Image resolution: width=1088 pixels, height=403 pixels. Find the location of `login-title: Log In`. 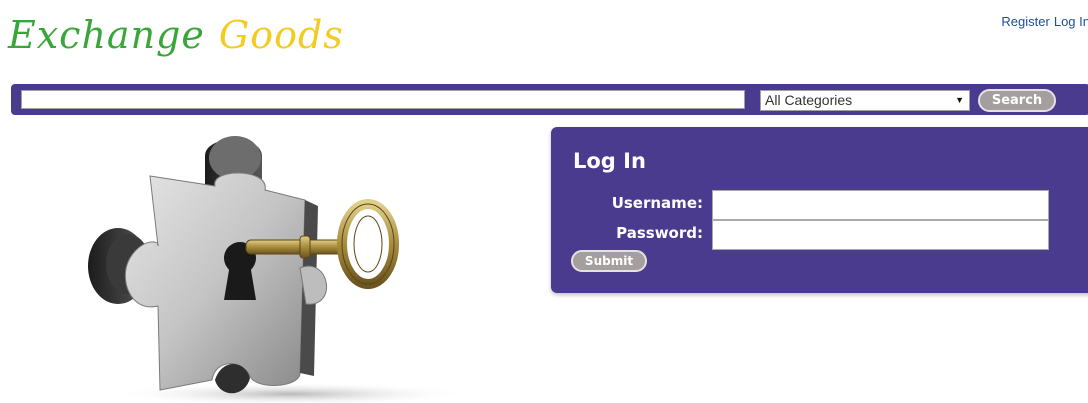

login-title: Log In is located at coordinates (609, 161).